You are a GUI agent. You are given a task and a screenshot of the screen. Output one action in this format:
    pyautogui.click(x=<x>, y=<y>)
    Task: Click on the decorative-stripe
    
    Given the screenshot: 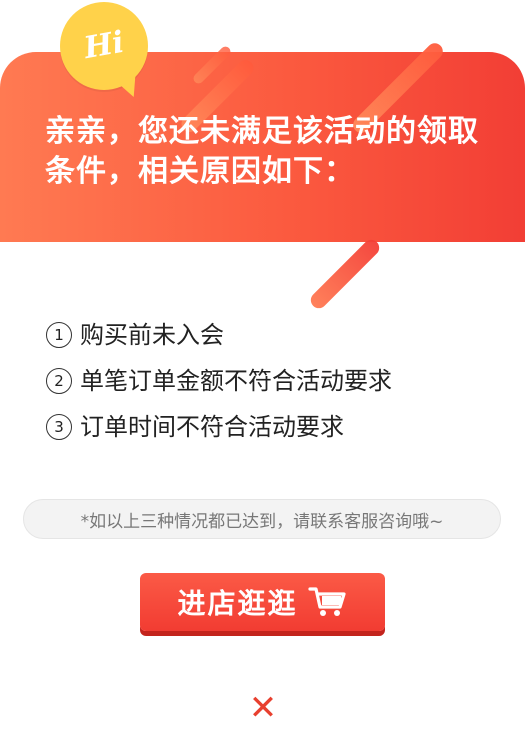 What is the action you would take?
    pyautogui.click(x=345, y=274)
    